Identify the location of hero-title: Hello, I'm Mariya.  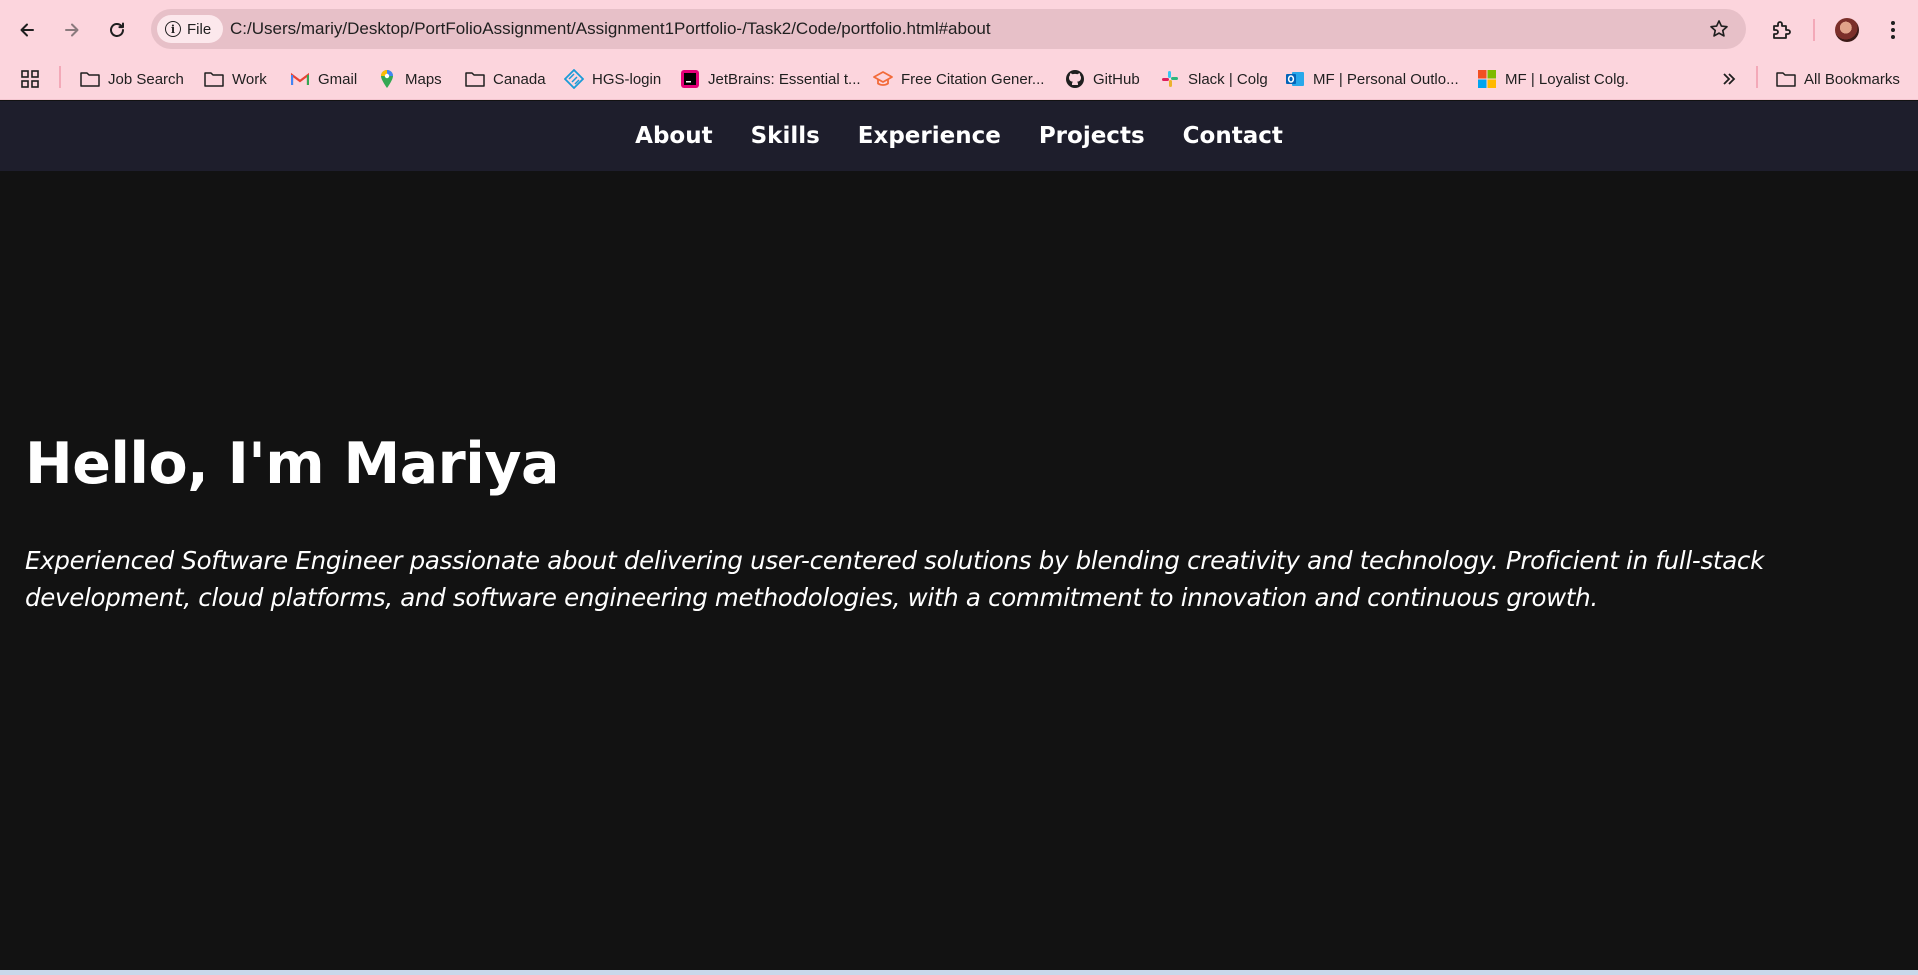
(292, 464).